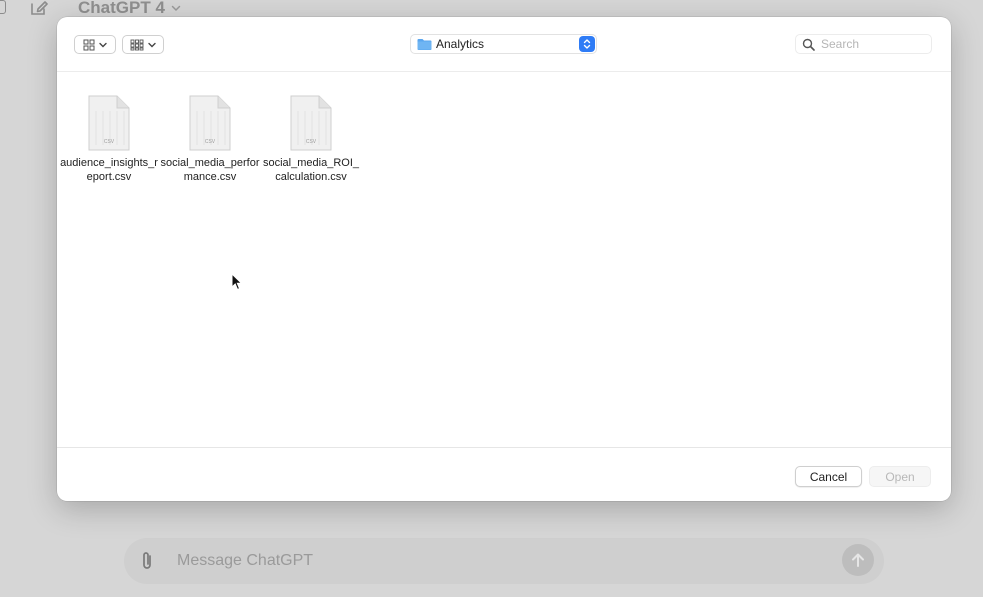  I want to click on grid-icon, so click(89, 44).